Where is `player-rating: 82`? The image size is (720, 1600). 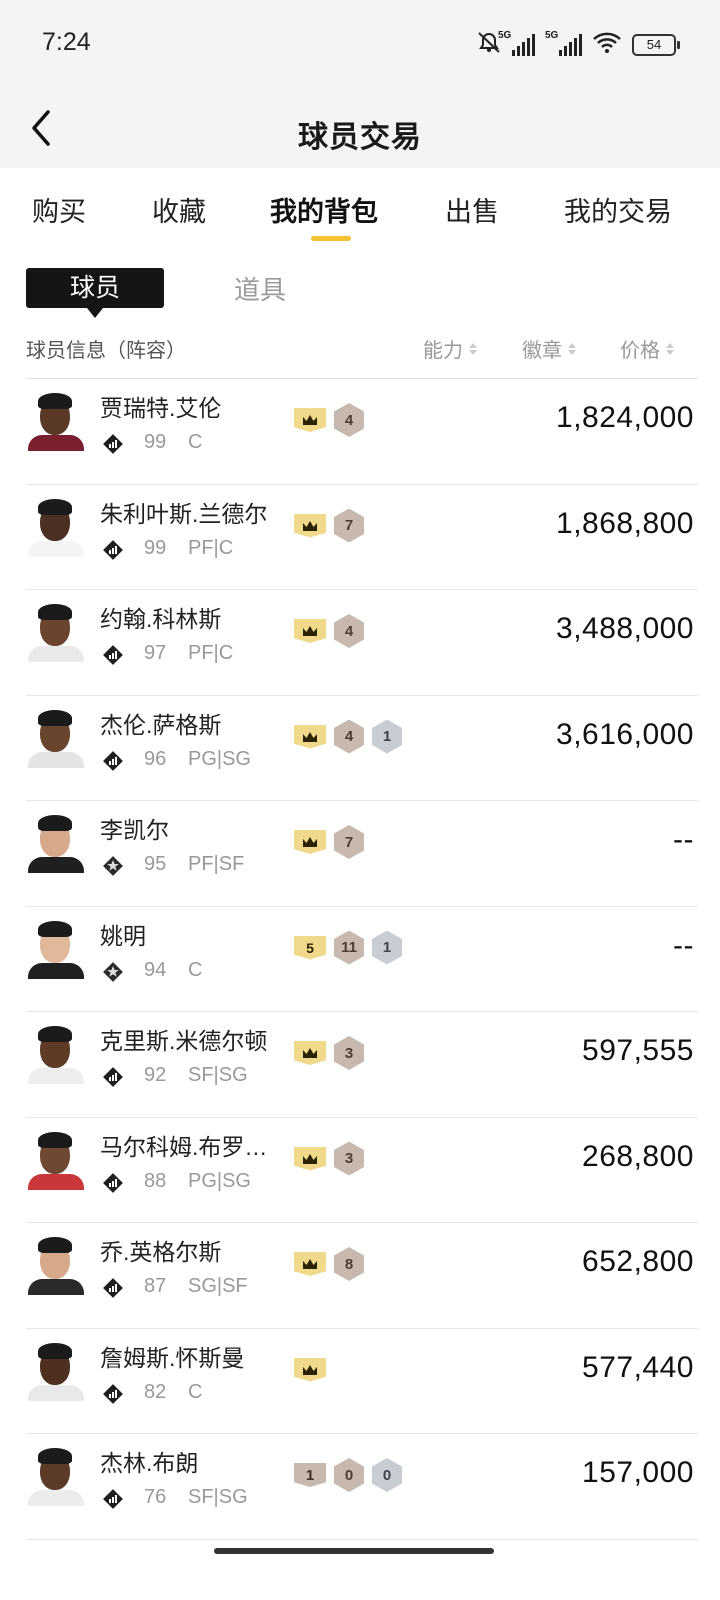
player-rating: 82 is located at coordinates (155, 1391).